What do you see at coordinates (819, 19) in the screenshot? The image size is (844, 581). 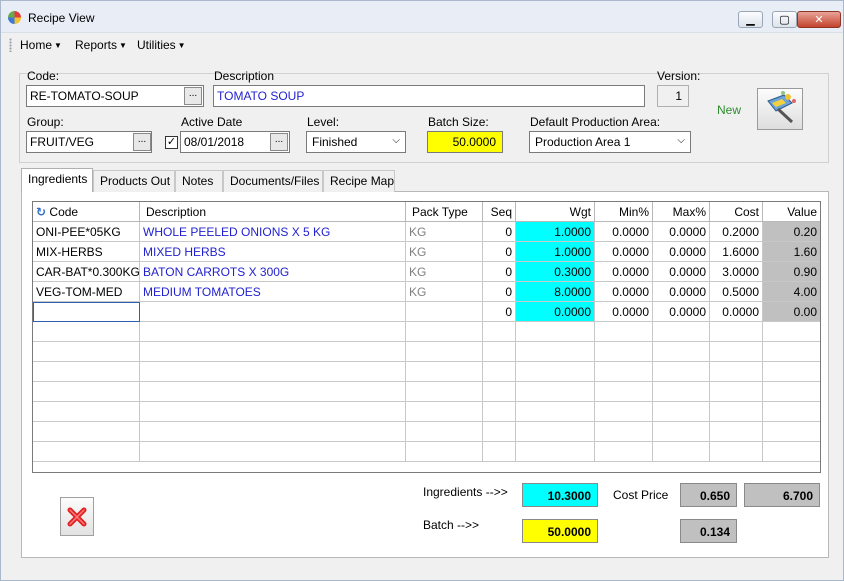 I see `close-button: ✕` at bounding box center [819, 19].